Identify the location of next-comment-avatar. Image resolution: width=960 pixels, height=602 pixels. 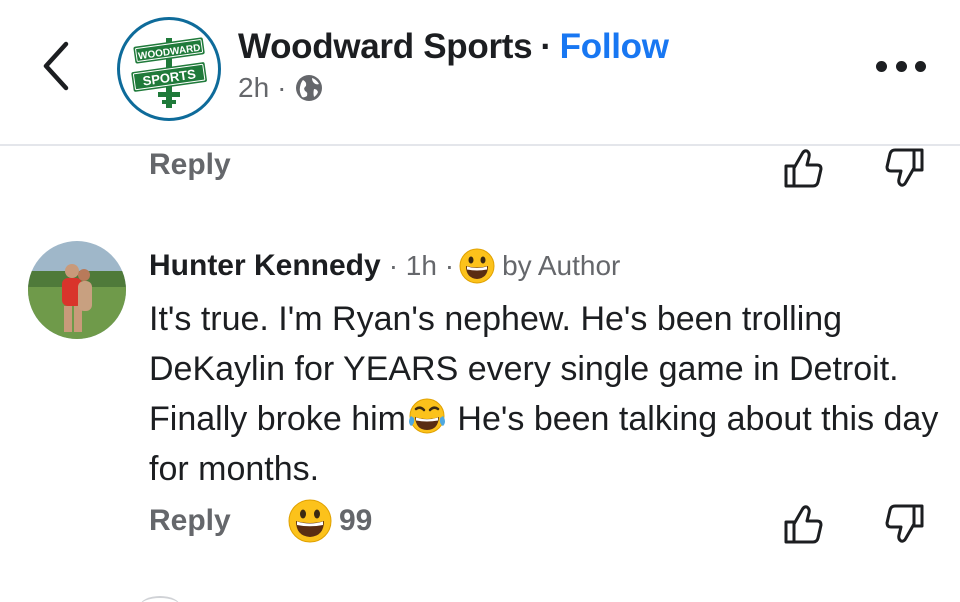
(160, 599).